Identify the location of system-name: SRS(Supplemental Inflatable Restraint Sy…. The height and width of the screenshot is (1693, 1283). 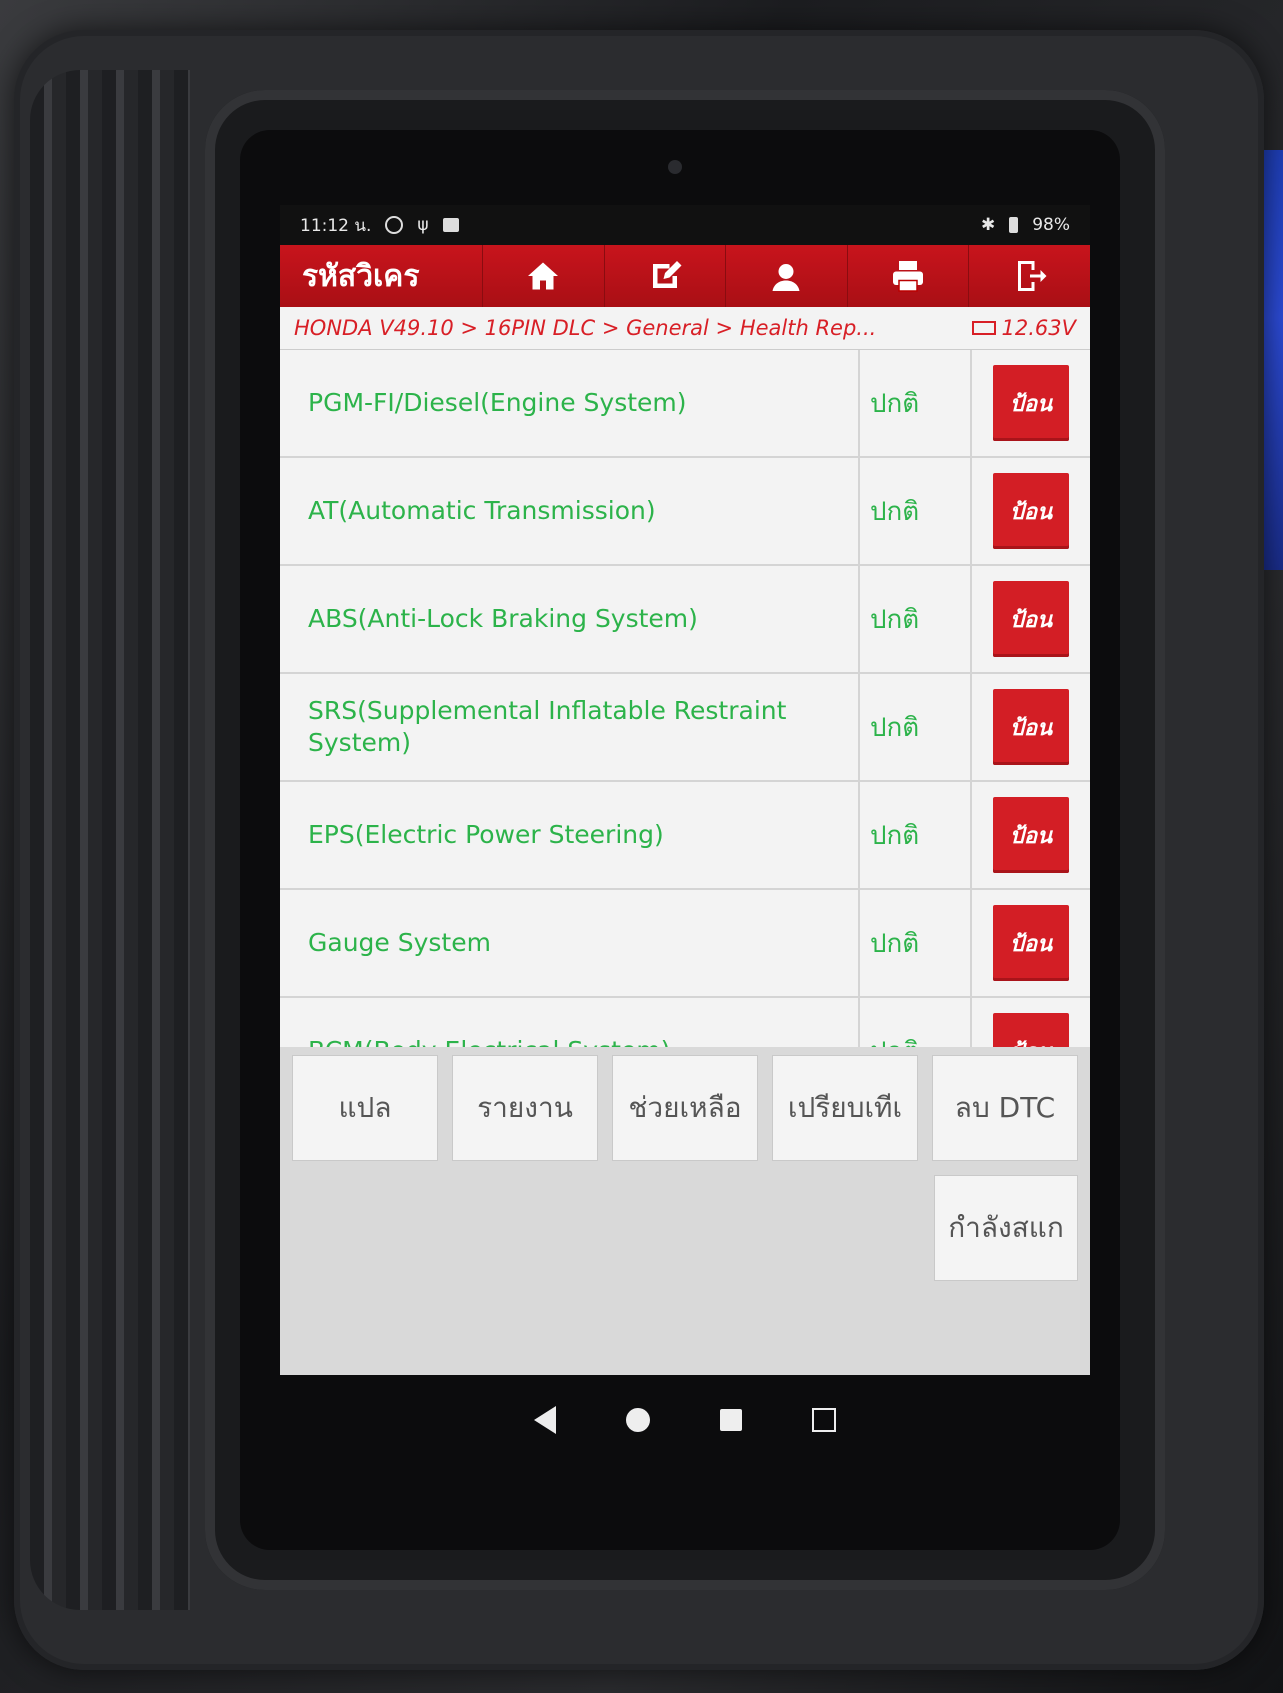
(547, 726).